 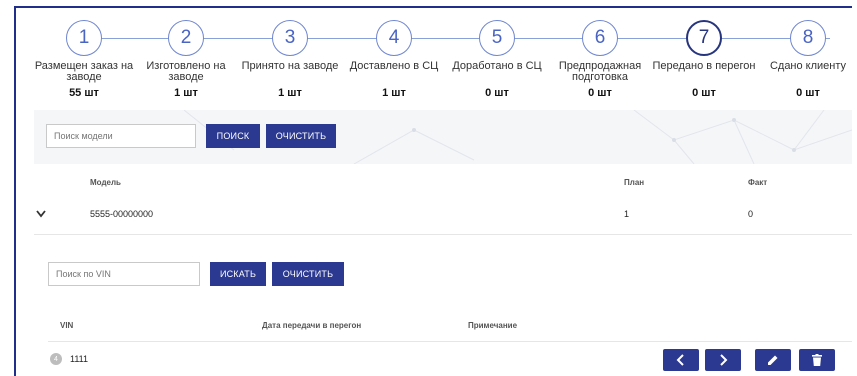 I want to click on previous-button, so click(x=681, y=360).